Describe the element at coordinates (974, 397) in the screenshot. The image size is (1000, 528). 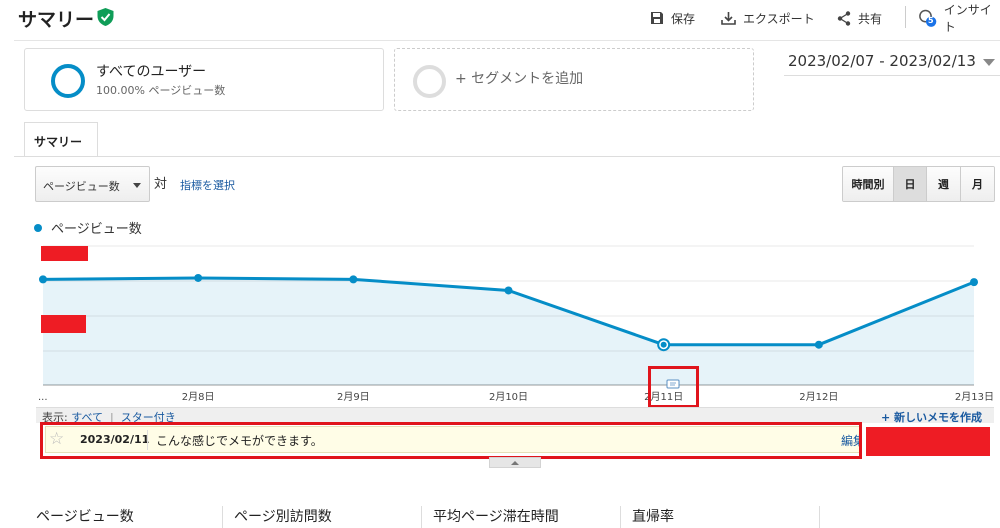
I see `x-tick-label: 2月13日` at that location.